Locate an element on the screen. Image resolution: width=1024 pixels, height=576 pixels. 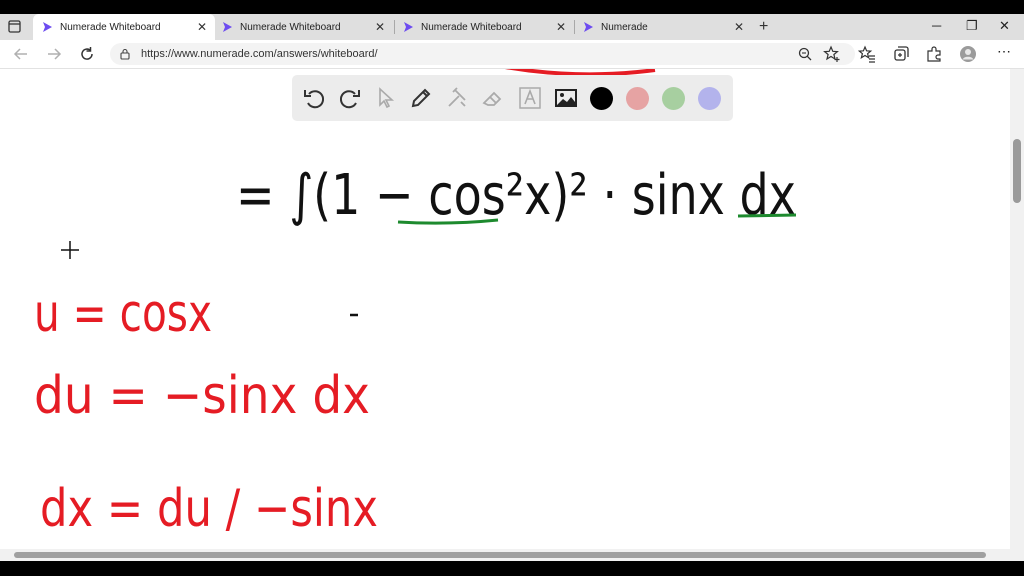
close-window-icon: ✕ is located at coordinates (1004, 26).